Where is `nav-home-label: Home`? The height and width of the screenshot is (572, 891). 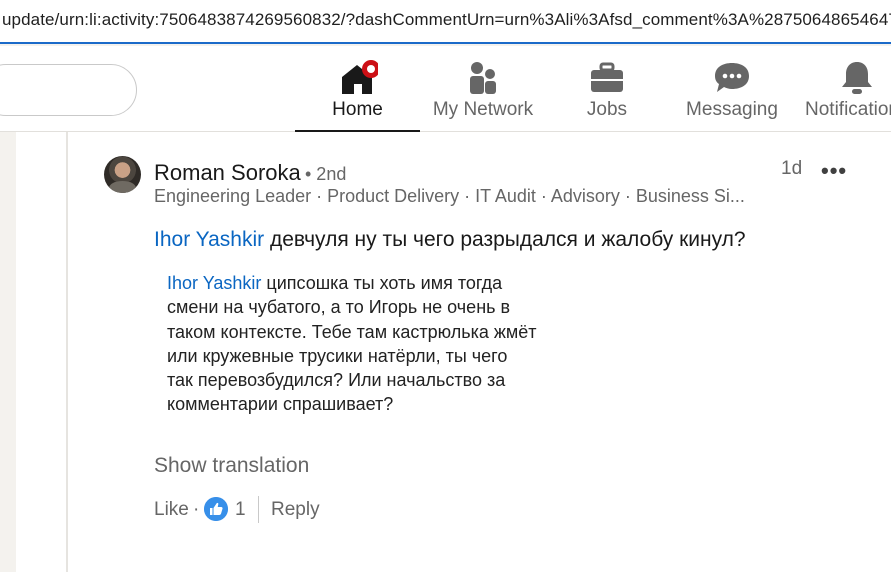 nav-home-label: Home is located at coordinates (357, 109).